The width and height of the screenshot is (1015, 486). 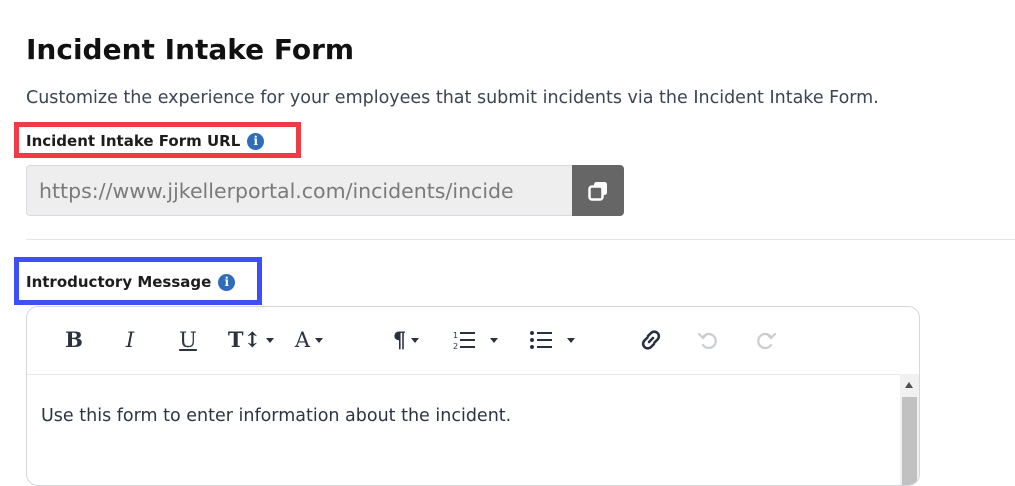 I want to click on section-divider, so click(x=520, y=239).